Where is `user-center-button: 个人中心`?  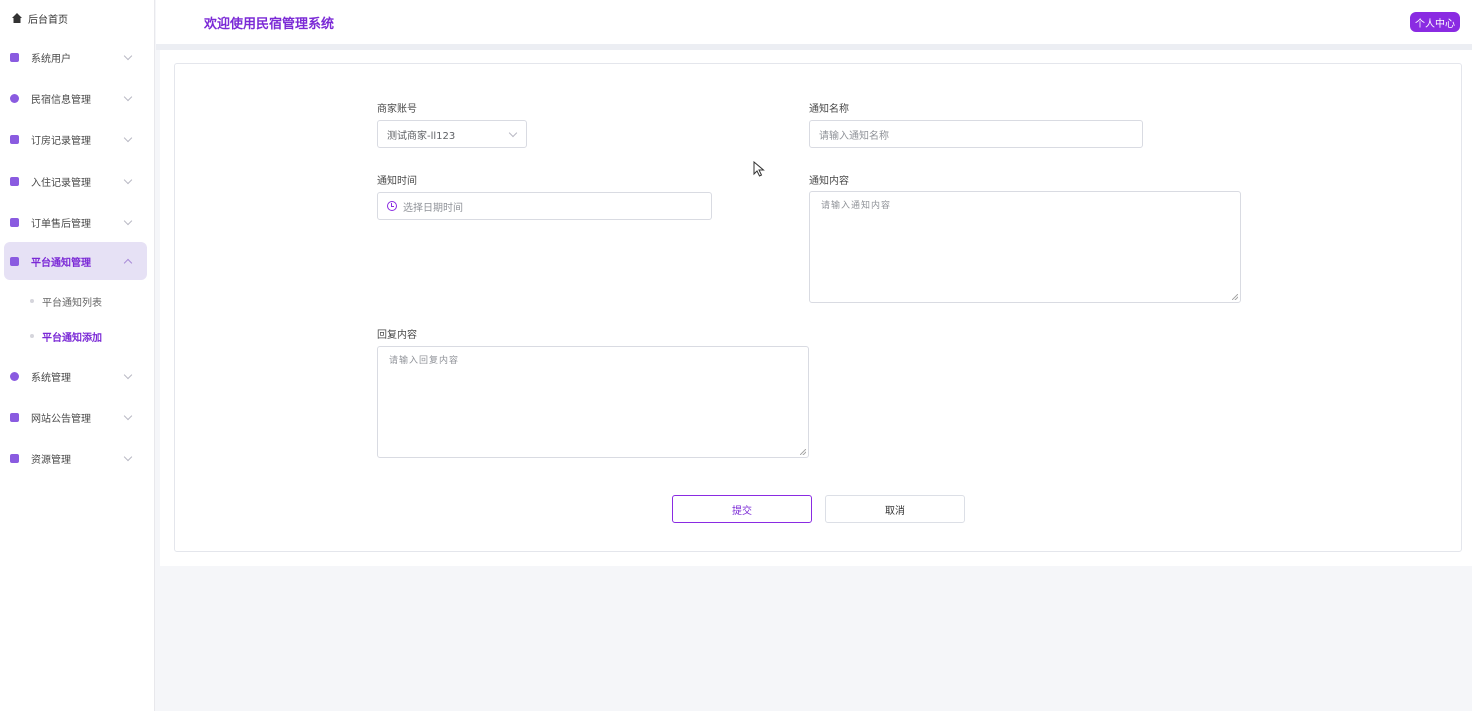 user-center-button: 个人中心 is located at coordinates (1435, 22).